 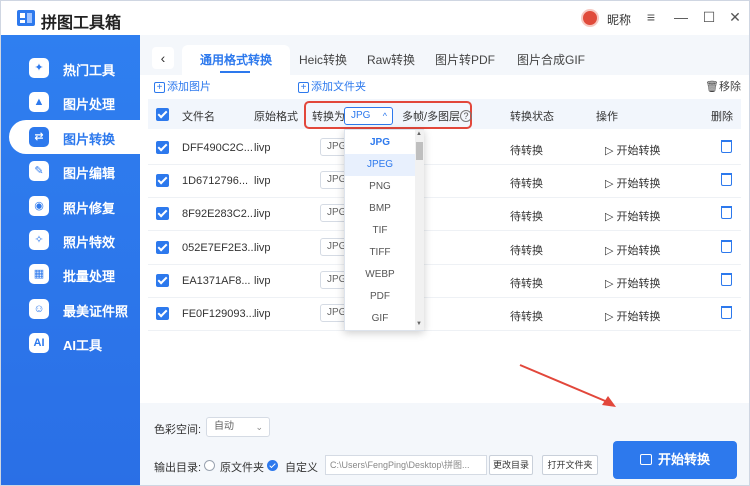 I want to click on format-dropdown: ▲ ▼ JPG JPEG PNG BMP TIF TIFF WEBP PDF GIF, so click(x=384, y=230).